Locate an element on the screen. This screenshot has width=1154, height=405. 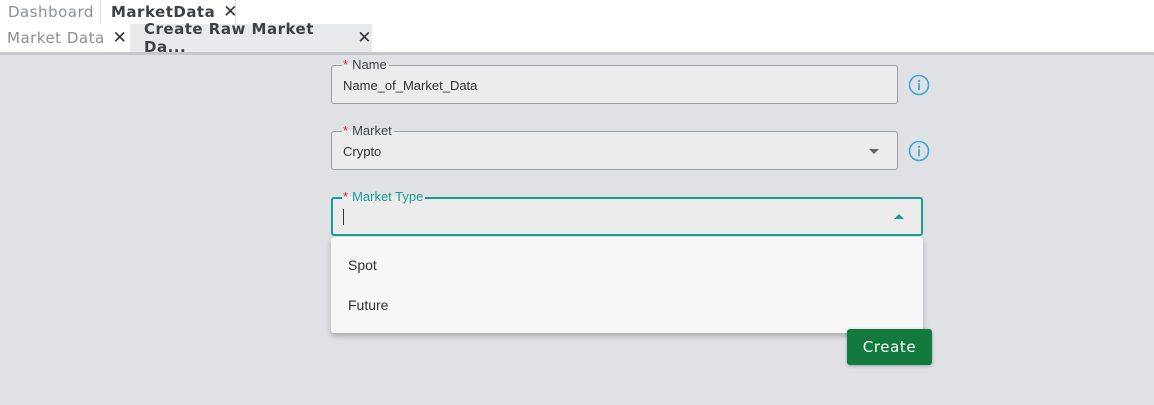
chevron-down-icon is located at coordinates (874, 151).